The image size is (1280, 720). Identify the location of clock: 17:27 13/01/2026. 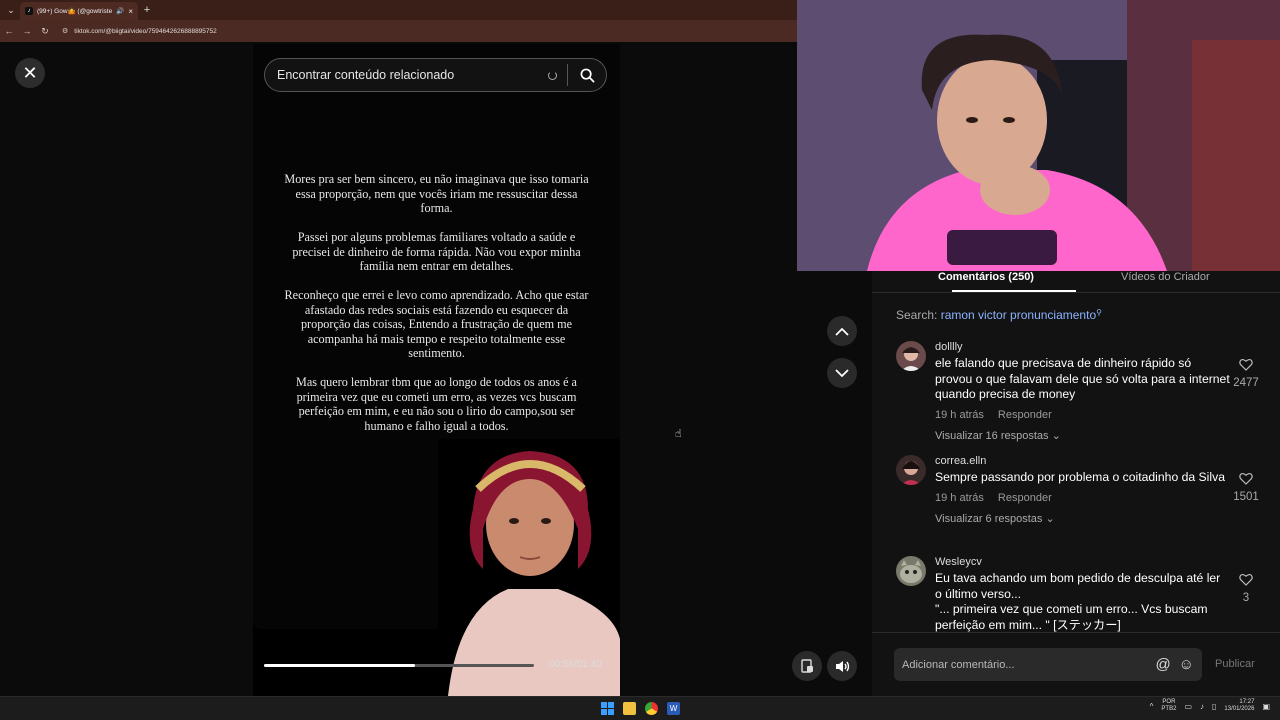
(1239, 706).